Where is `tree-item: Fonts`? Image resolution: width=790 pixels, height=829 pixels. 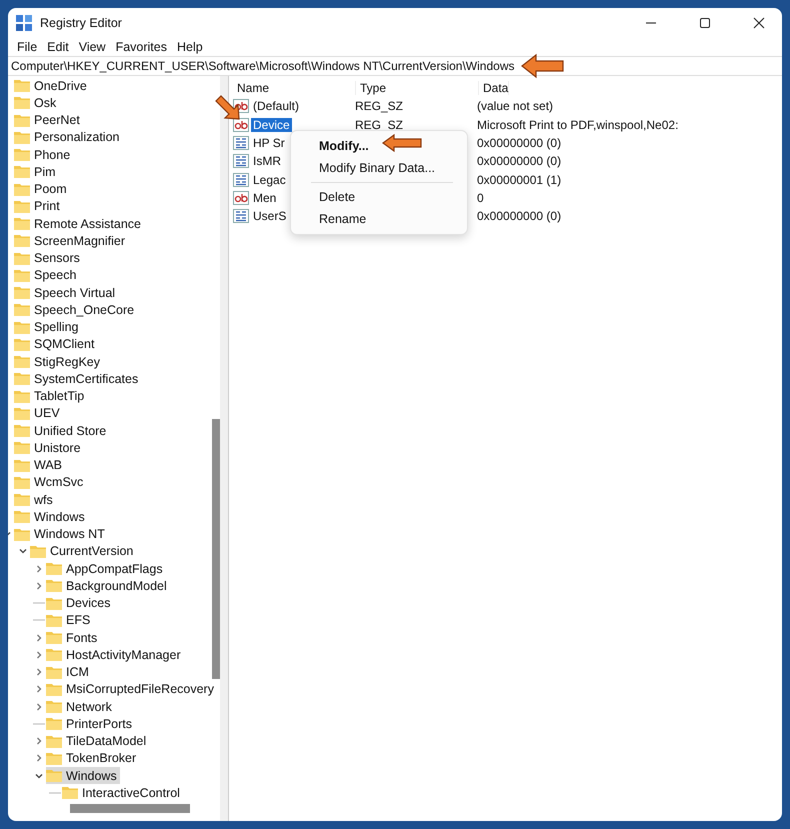
tree-item: Fonts is located at coordinates (73, 637).